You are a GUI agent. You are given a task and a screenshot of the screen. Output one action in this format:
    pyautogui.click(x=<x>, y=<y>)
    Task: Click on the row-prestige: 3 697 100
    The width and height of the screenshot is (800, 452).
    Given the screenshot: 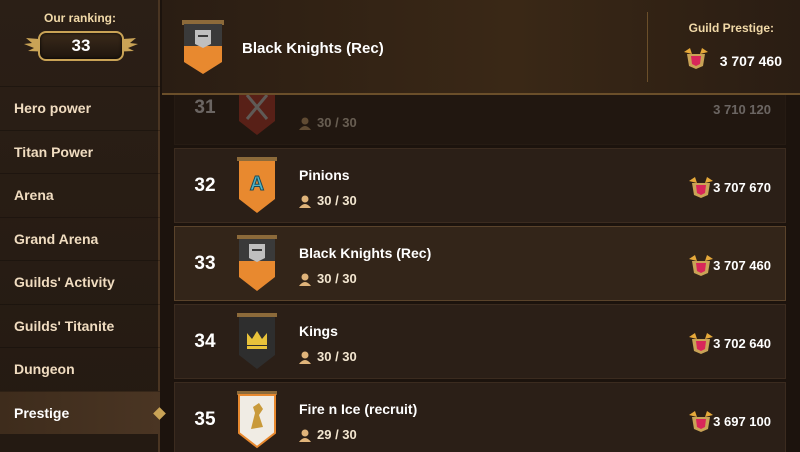 What is the action you would take?
    pyautogui.click(x=742, y=421)
    